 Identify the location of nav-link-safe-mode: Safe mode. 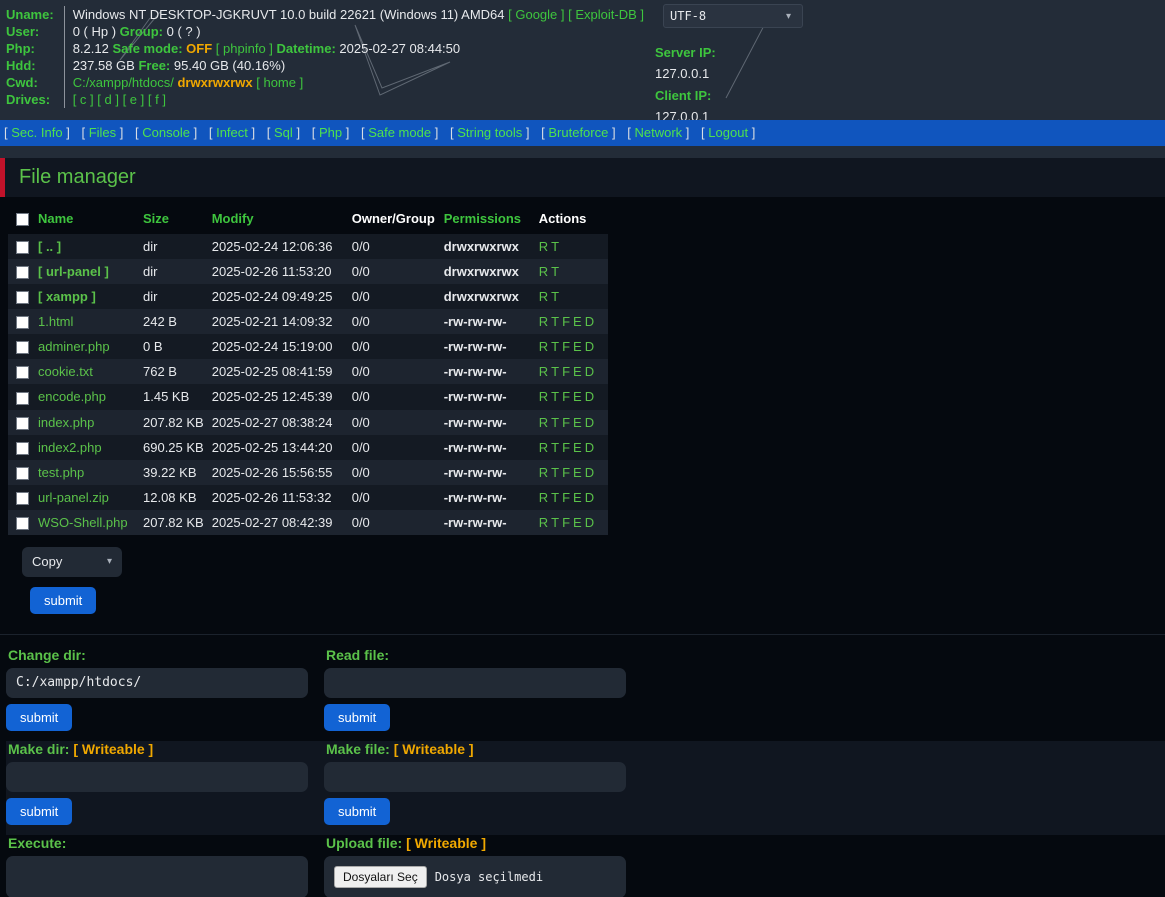
(399, 132).